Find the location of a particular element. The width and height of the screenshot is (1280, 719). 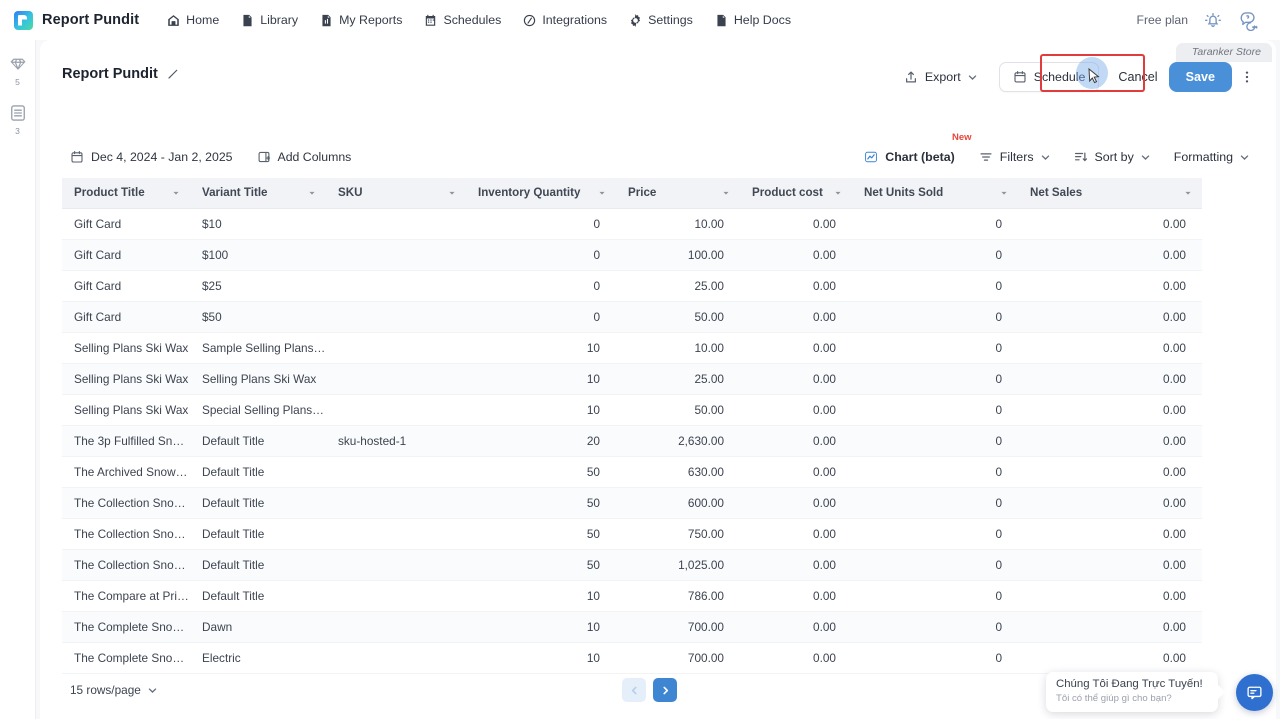

chat-launcher-button is located at coordinates (1254, 692).